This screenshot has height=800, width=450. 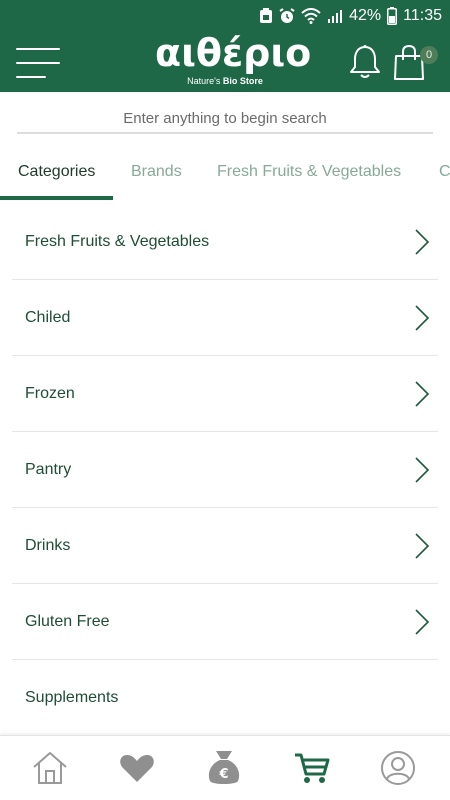 What do you see at coordinates (48, 317) in the screenshot?
I see `list-item-label: Chiled` at bounding box center [48, 317].